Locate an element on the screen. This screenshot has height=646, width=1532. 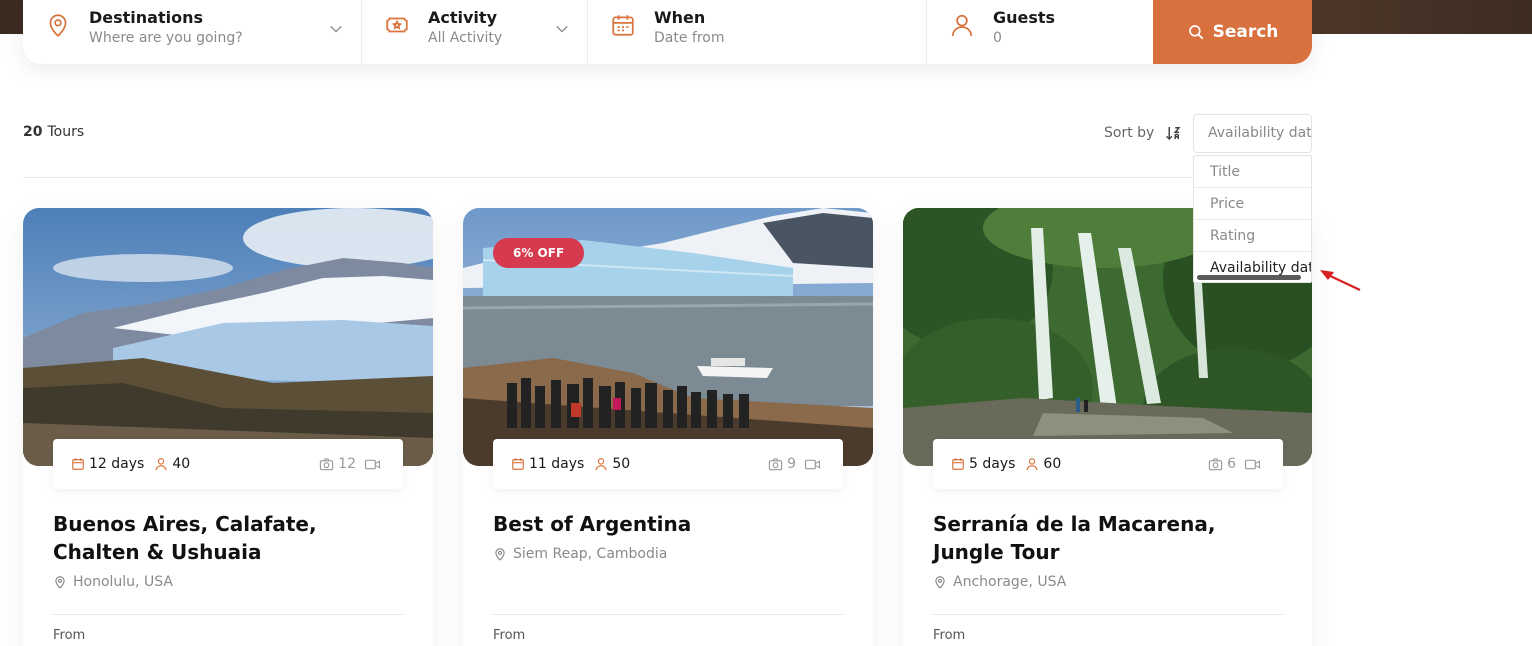
location-text: Anchorage, USA is located at coordinates (1010, 582).